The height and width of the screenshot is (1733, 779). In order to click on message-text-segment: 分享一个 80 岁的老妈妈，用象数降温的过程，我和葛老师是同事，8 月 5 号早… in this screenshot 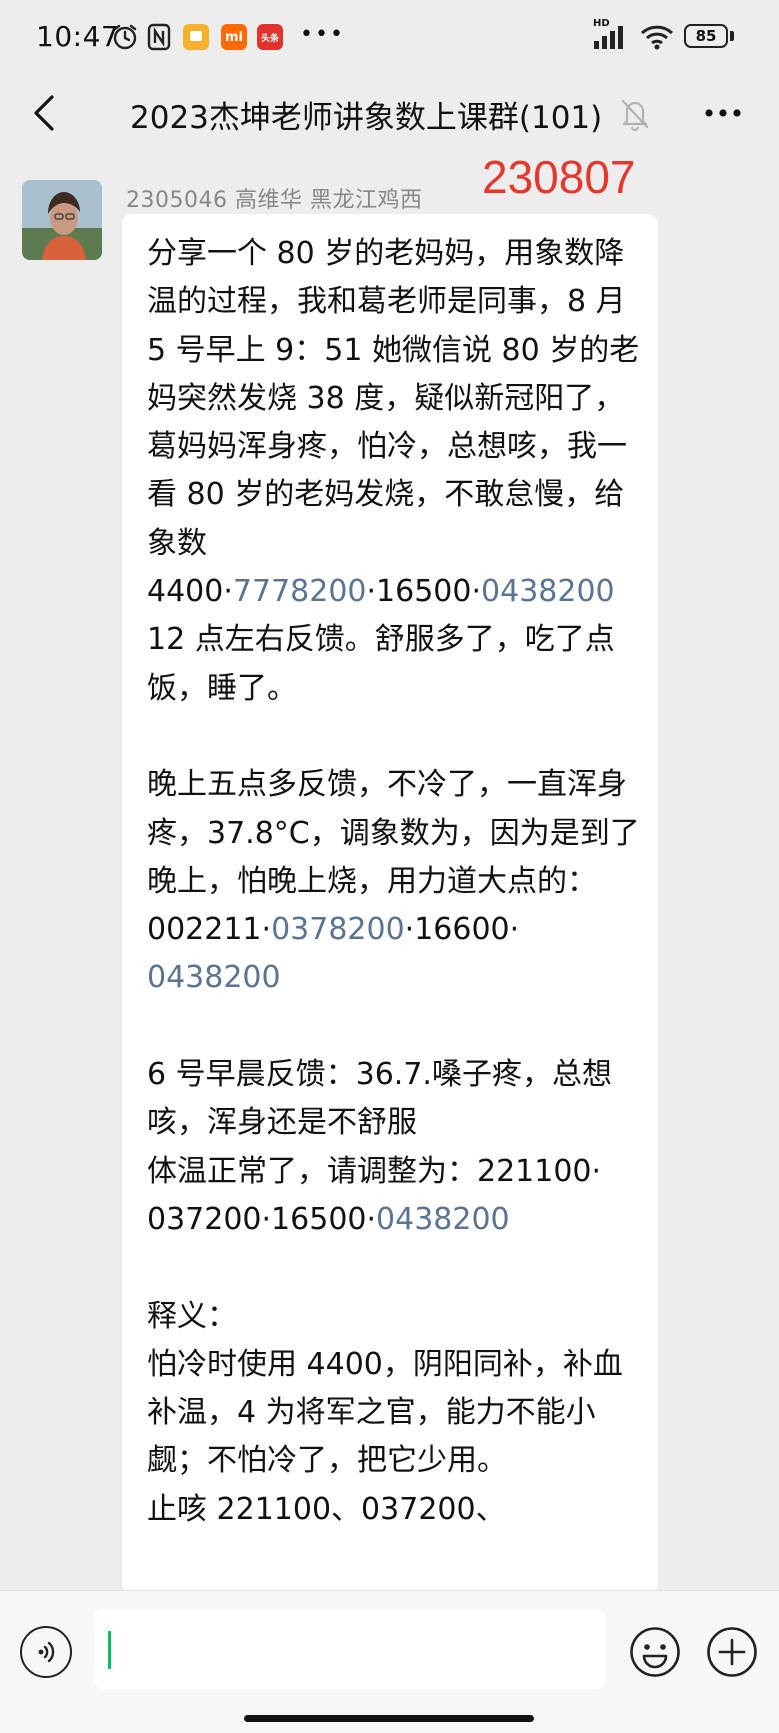, I will do `click(393, 423)`.